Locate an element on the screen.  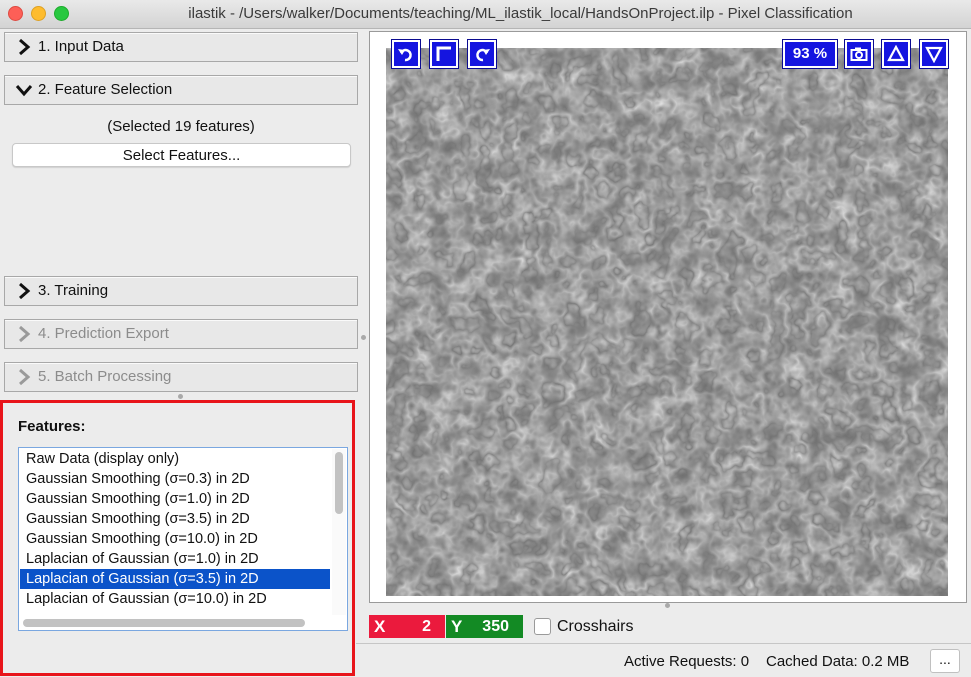
crosshairs-checkbox is located at coordinates (542, 626).